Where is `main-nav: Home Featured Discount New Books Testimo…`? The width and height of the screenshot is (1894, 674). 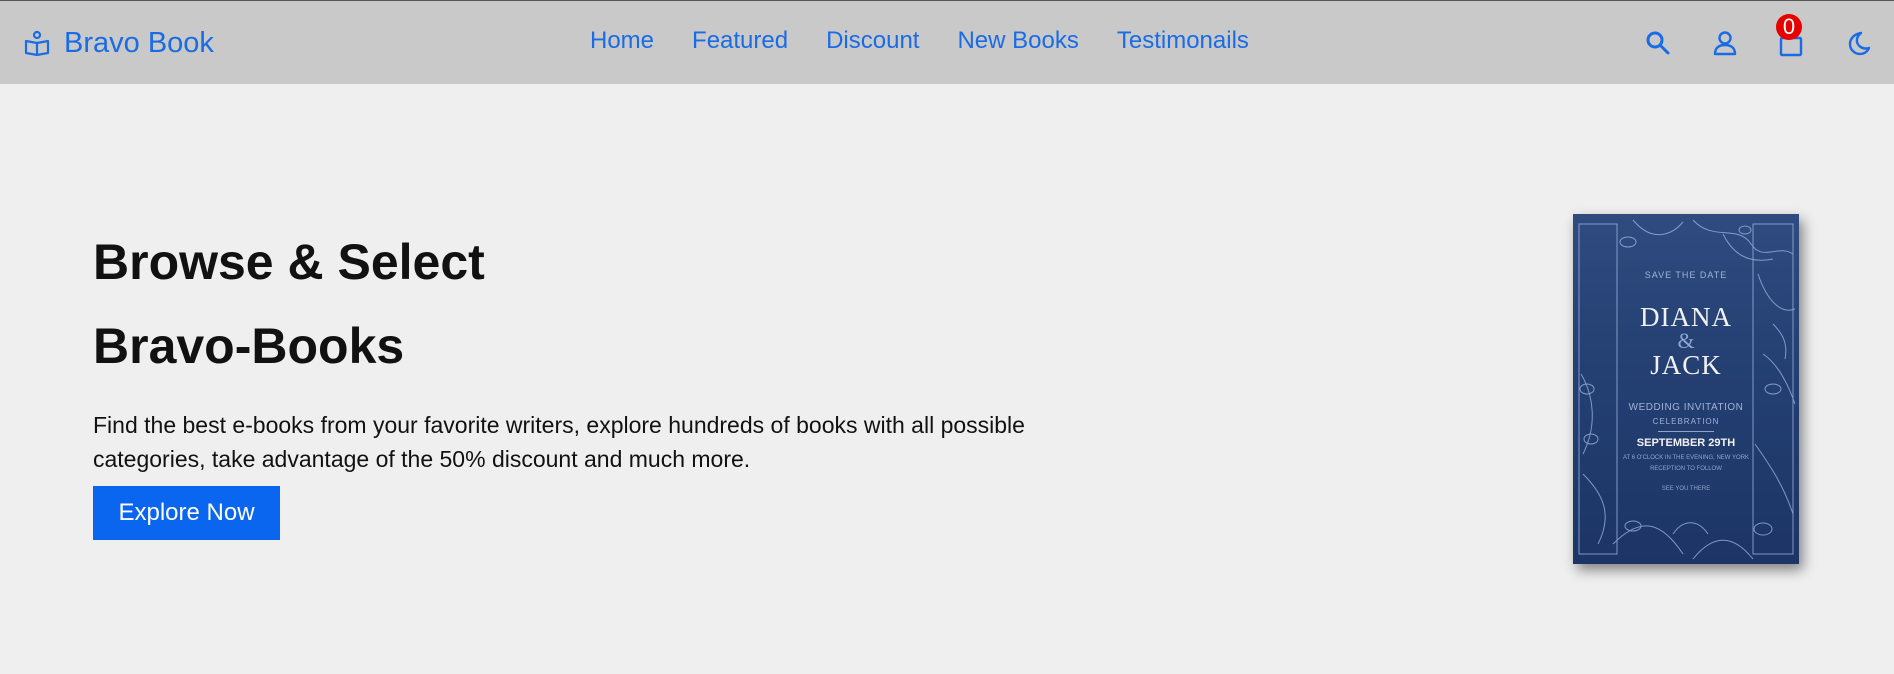
main-nav: Home Featured Discount New Books Testimo… is located at coordinates (919, 41).